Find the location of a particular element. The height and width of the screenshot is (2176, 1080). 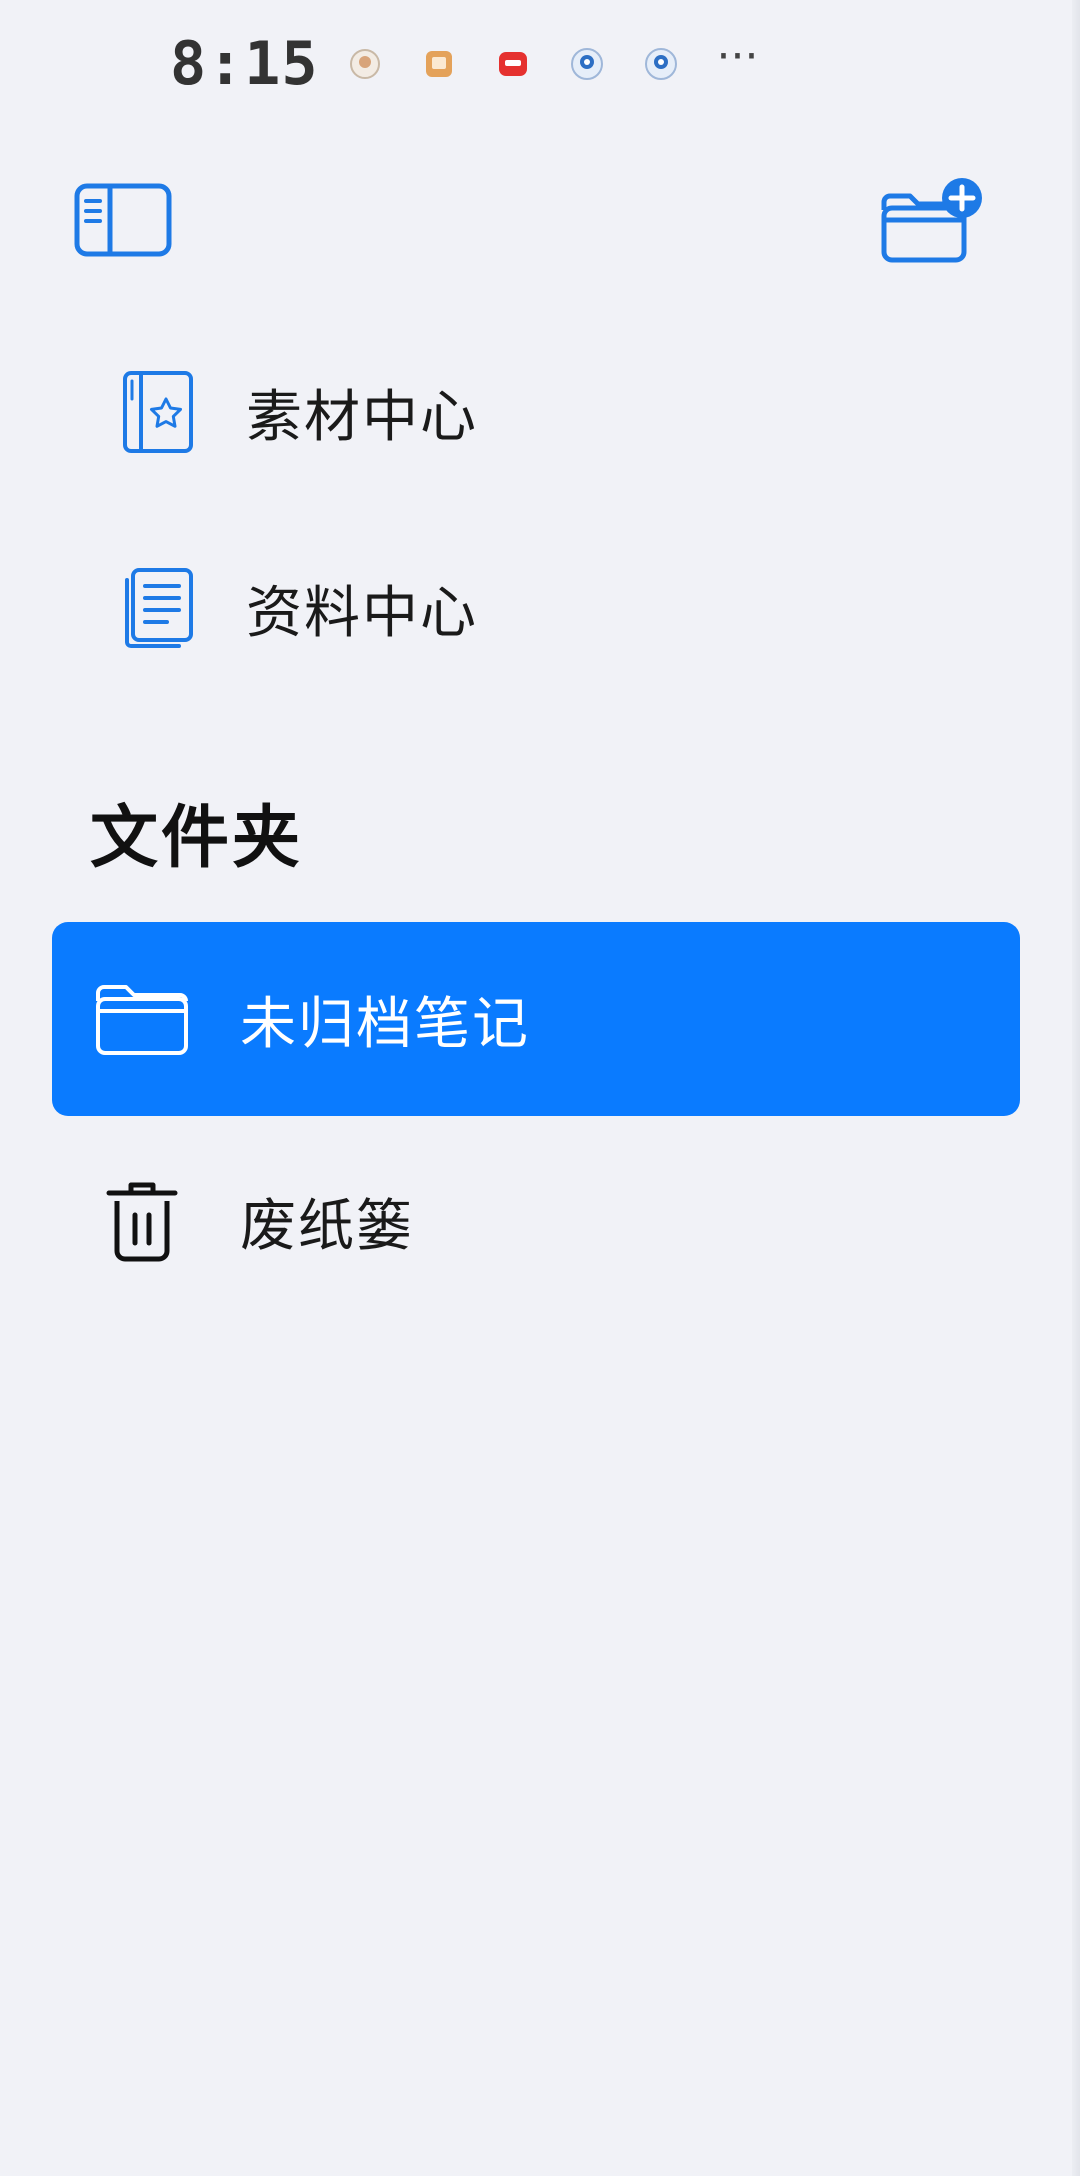

folder-item-label: 未归档笔记 is located at coordinates (385, 1024).